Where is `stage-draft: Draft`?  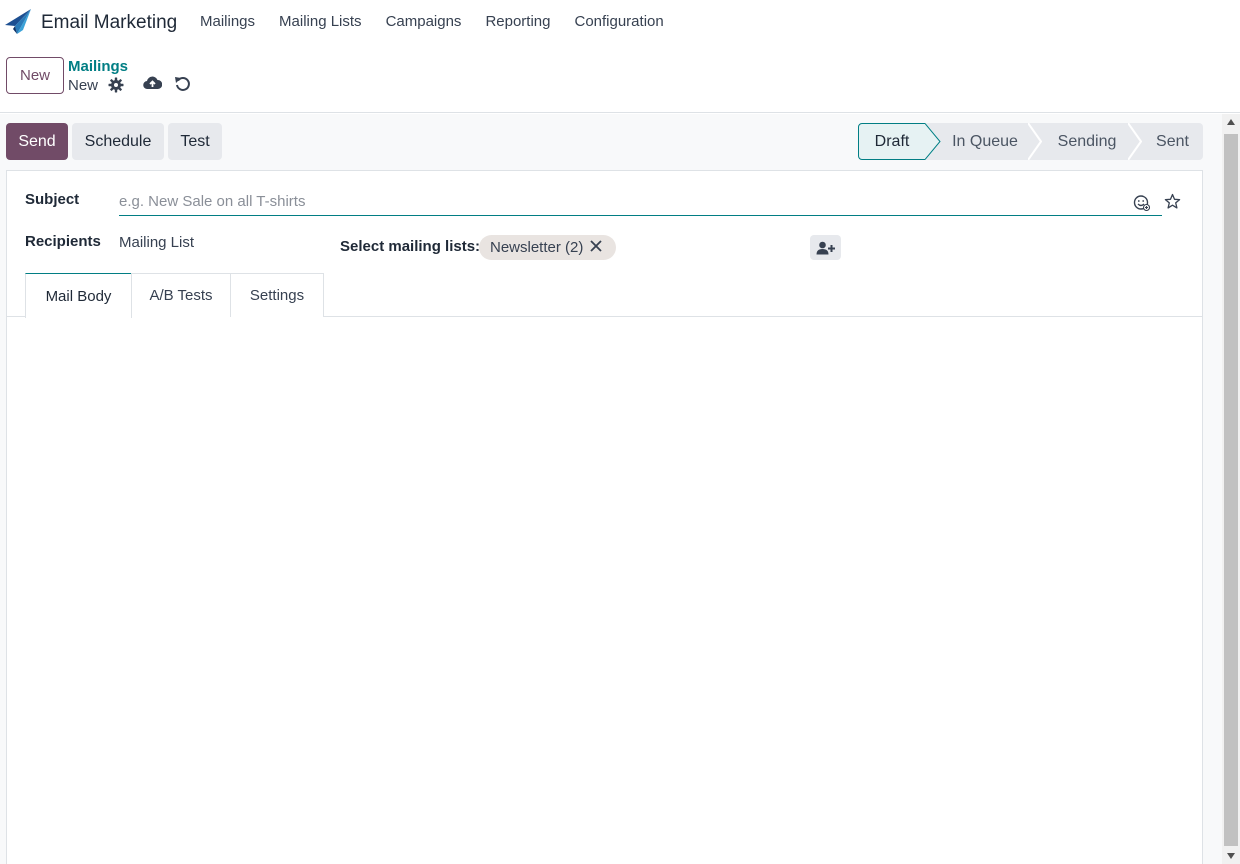
stage-draft: Draft is located at coordinates (892, 141).